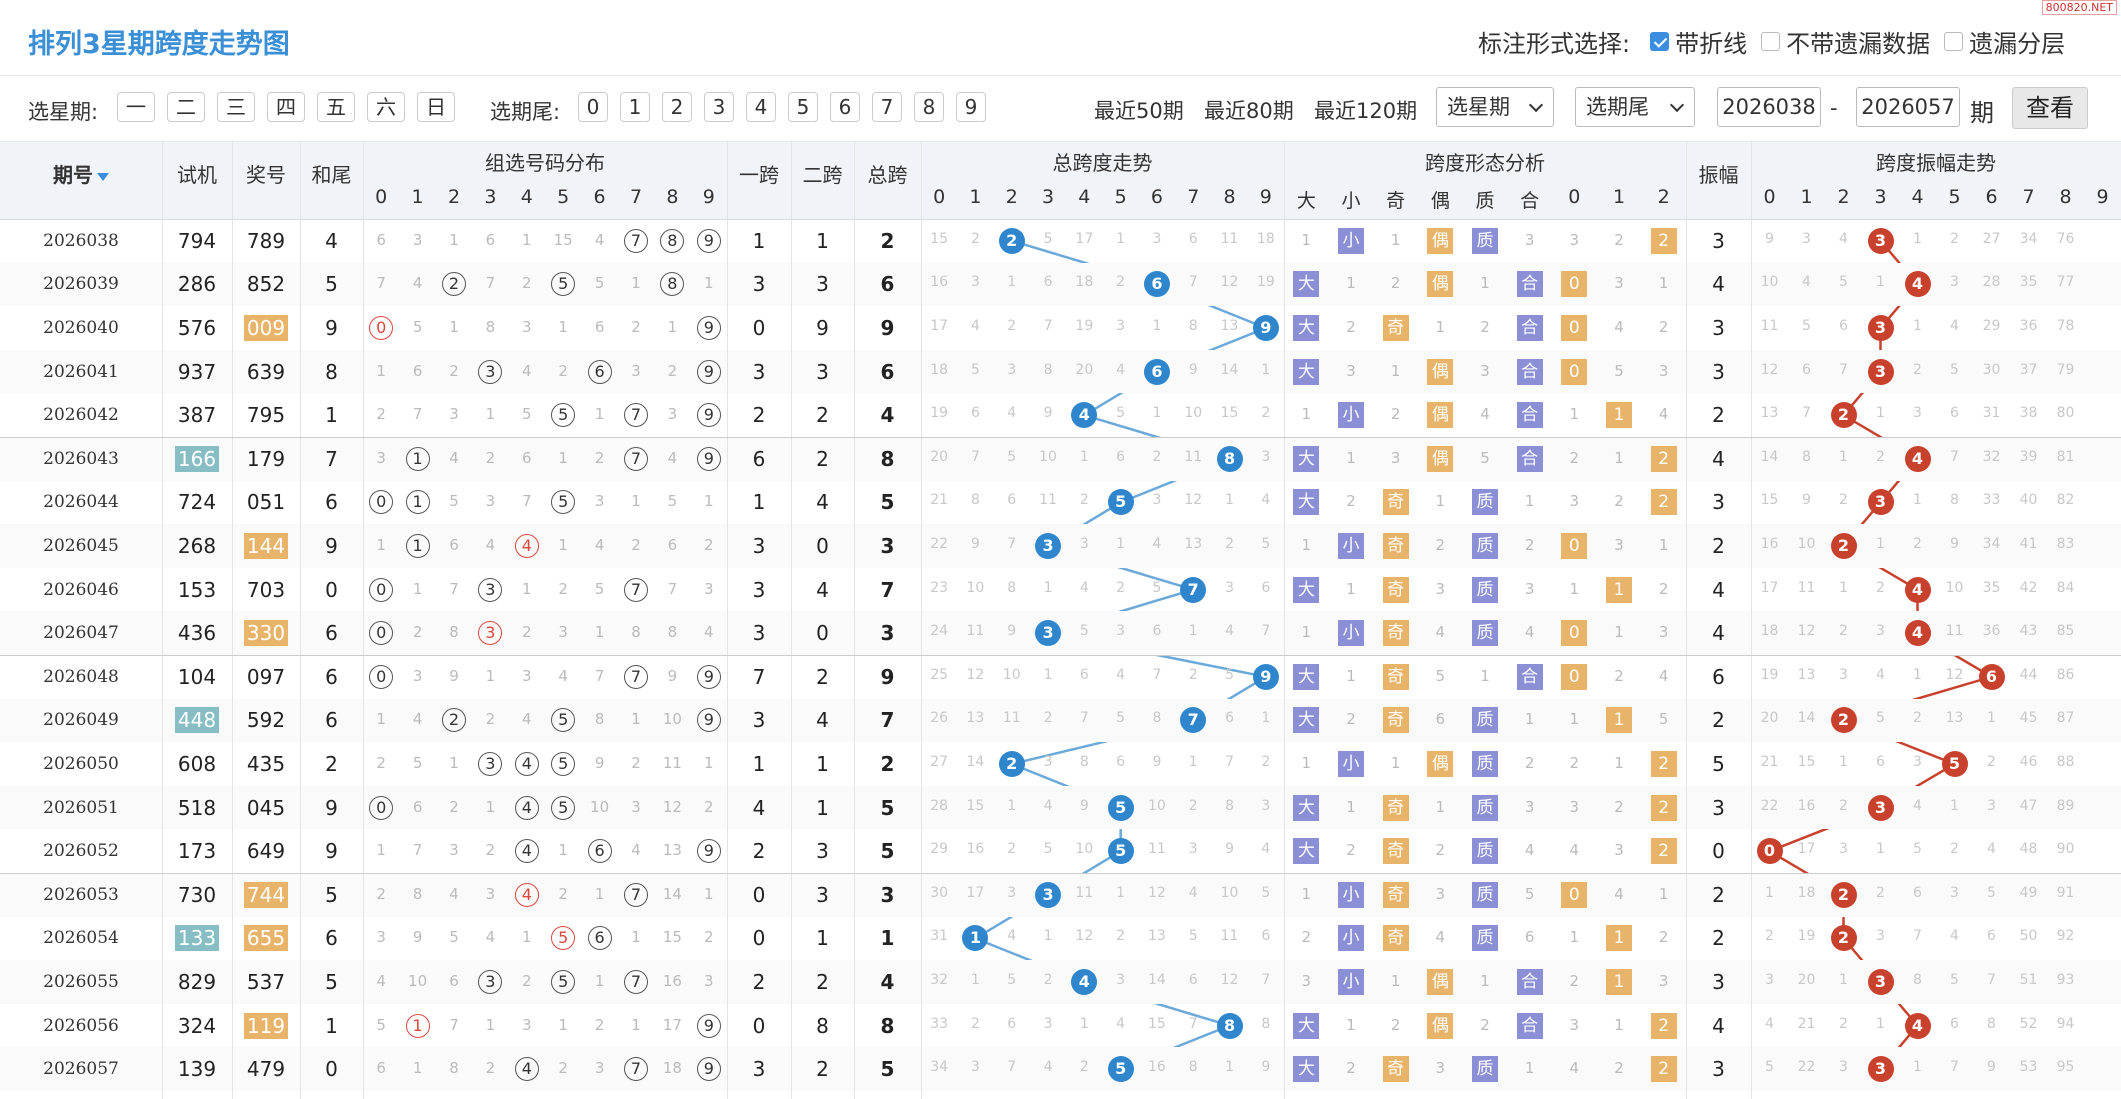 This screenshot has width=2121, height=1099. I want to click on tail-button: 6, so click(845, 107).